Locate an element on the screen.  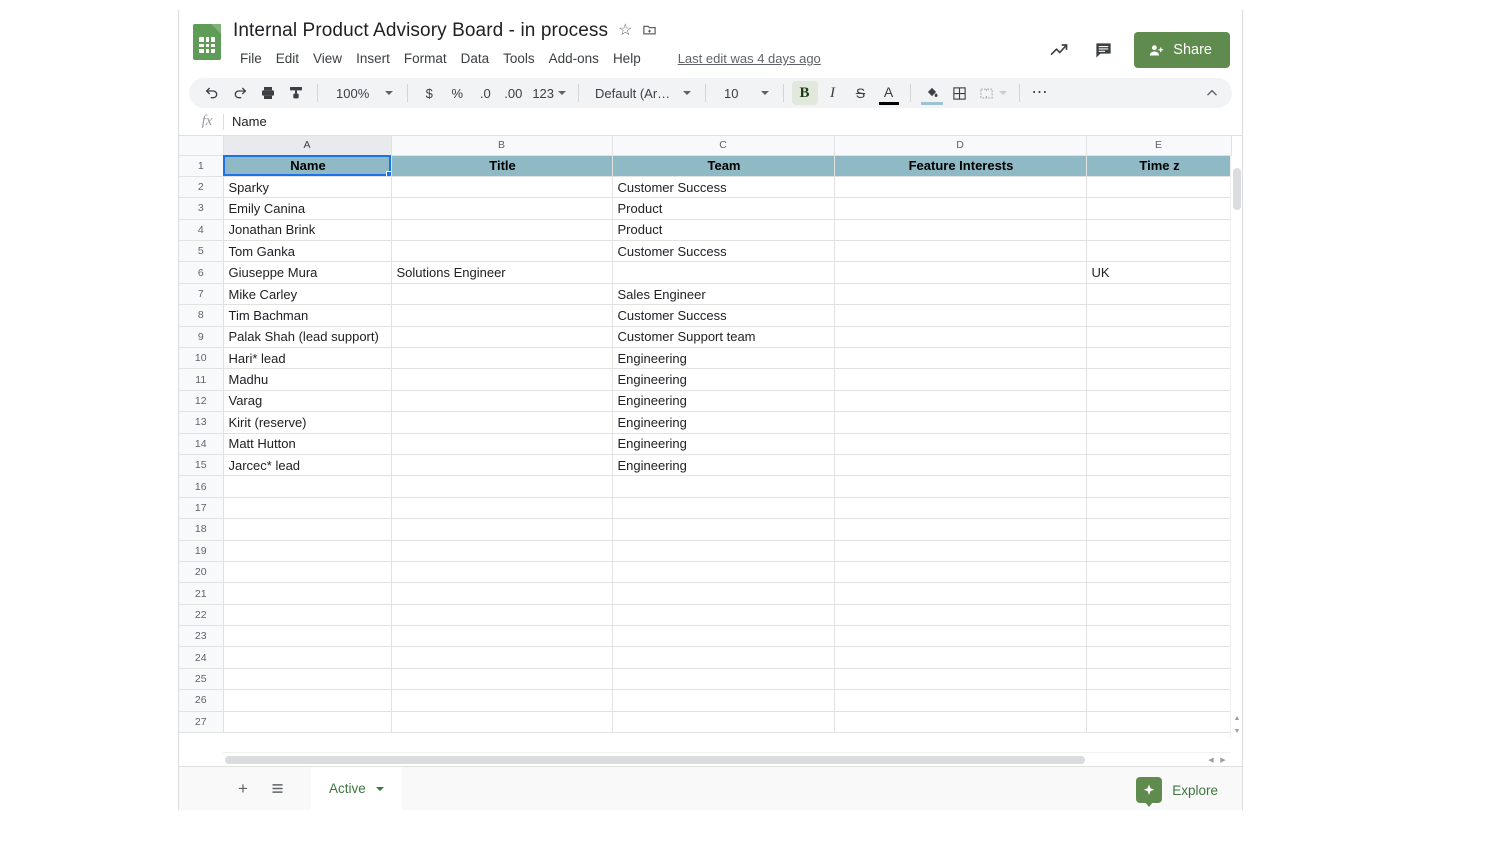
cell-B5 is located at coordinates (501, 251).